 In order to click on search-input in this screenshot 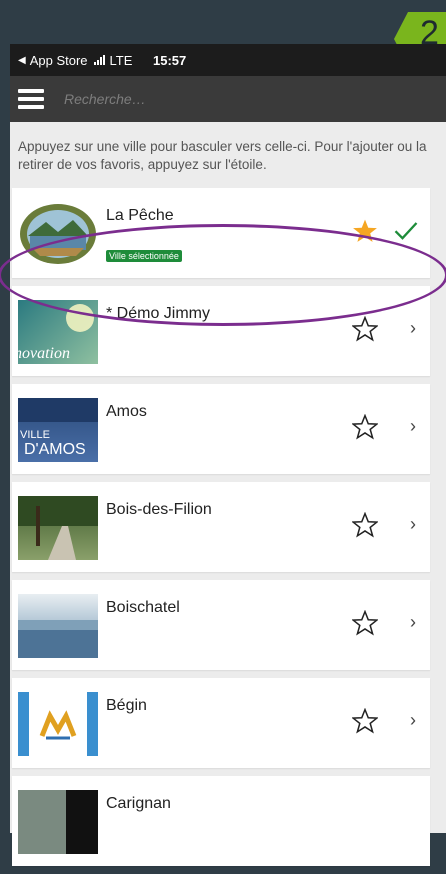, I will do `click(224, 99)`.